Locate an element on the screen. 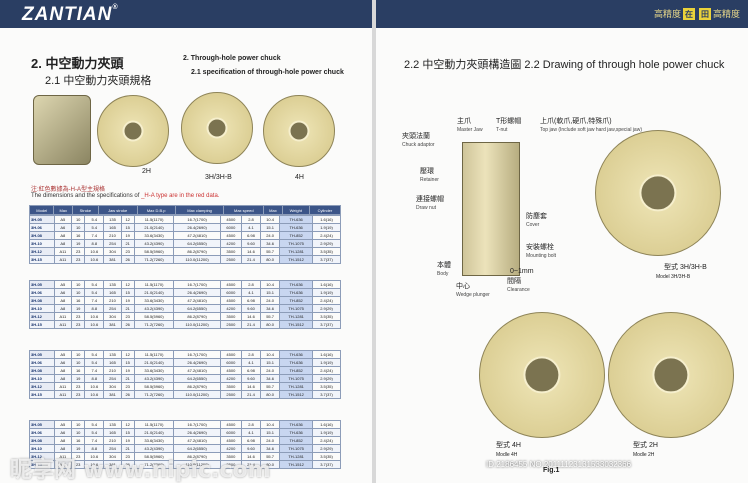 Image resolution: width=748 pixels, height=483 pixels. table-cell: 14.6 is located at coordinates (251, 386).